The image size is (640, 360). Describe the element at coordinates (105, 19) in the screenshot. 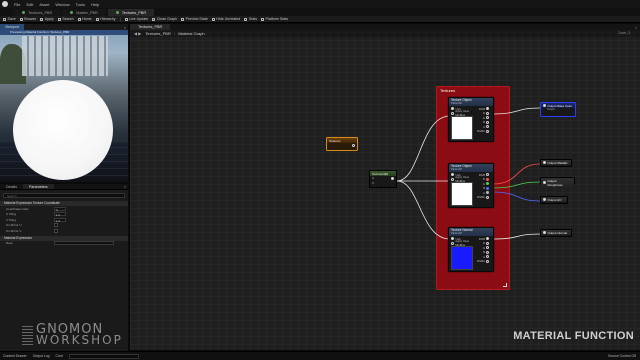

I see `hierarchy-button: Hierarchy` at that location.